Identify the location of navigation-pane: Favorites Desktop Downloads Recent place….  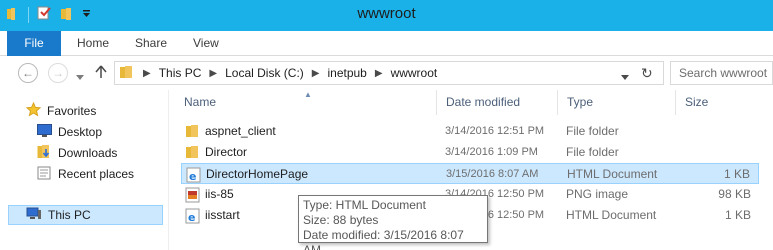
(84, 170).